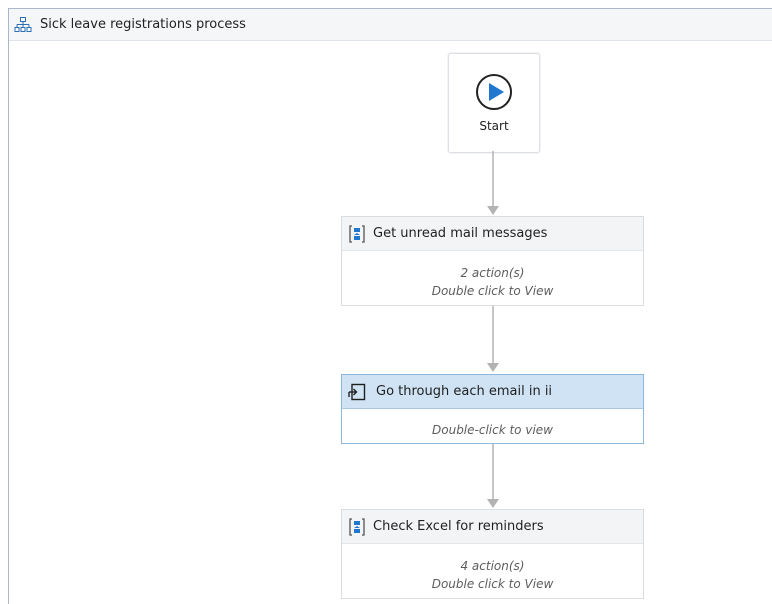  I want to click on loop-icon, so click(357, 391).